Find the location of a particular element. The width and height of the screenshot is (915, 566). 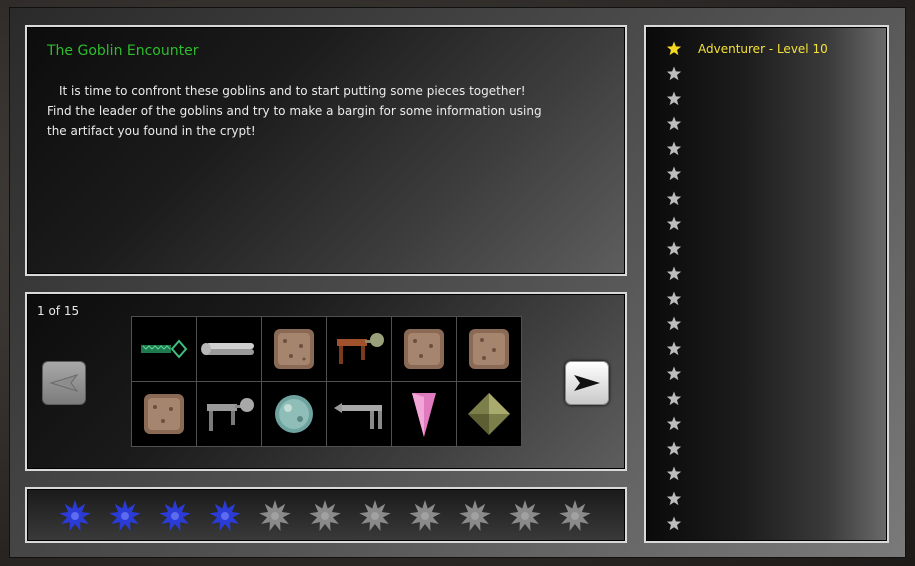

left-arrow-icon is located at coordinates (64, 383).